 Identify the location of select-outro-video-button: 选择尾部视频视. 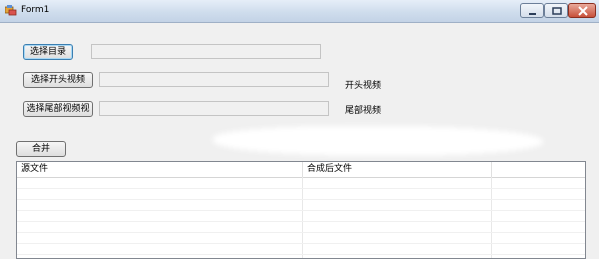
(58, 109).